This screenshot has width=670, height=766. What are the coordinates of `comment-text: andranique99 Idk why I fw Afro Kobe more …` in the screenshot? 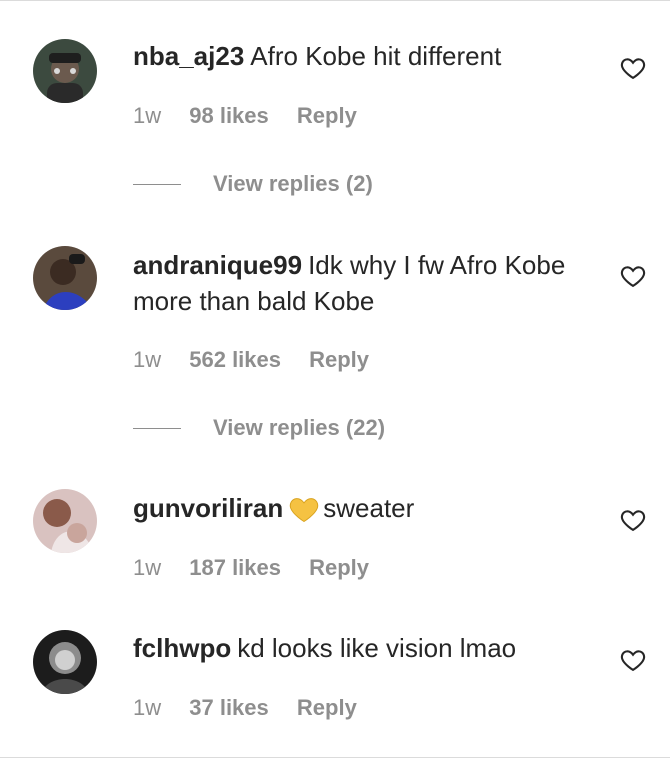 It's located at (363, 283).